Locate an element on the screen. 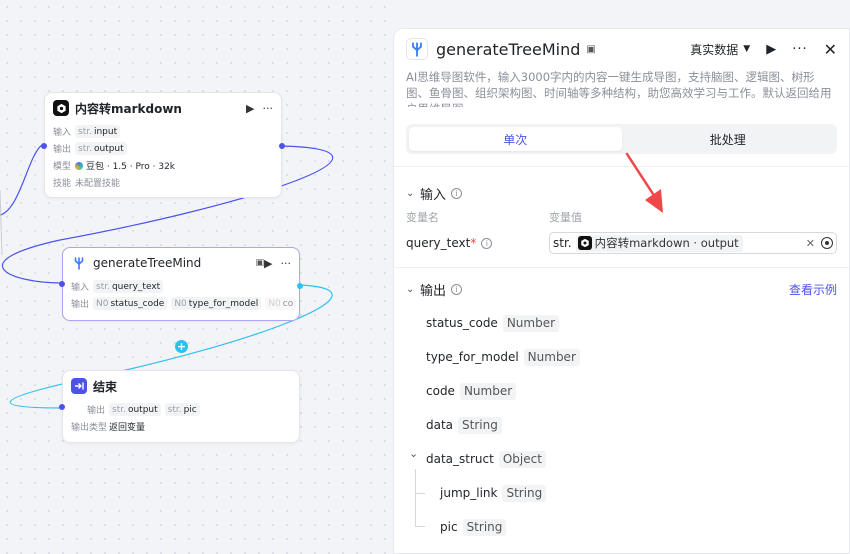 The height and width of the screenshot is (554, 850). node-end: 结束 输出 str. output str. pic 输出类型 返回变量 is located at coordinates (179, 406).